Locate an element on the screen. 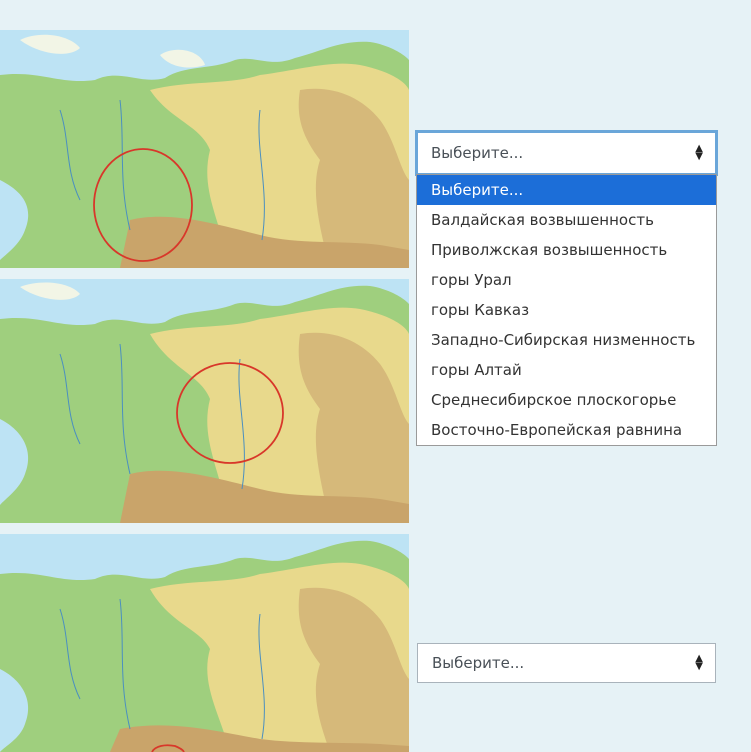  dropdown-option: Среднесибирское плоскогорье is located at coordinates (566, 400).